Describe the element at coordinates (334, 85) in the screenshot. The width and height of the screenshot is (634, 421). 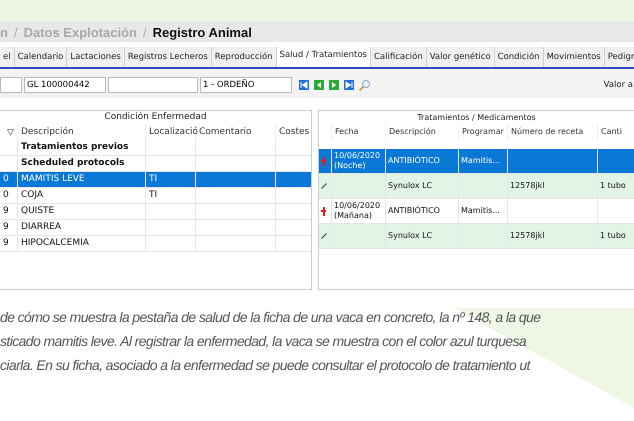
I see `next-icon` at that location.